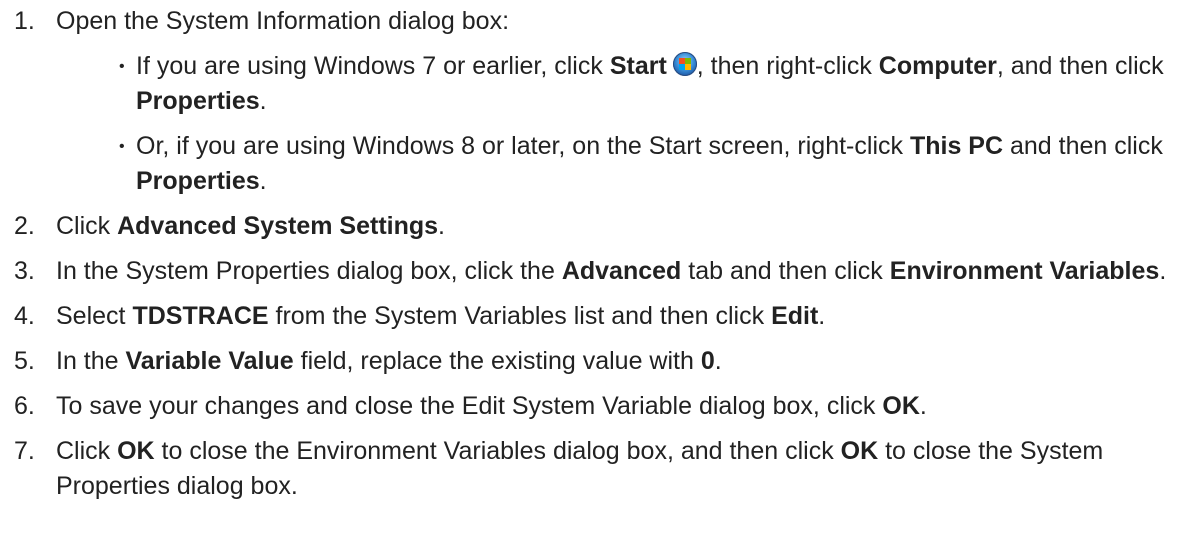 This screenshot has width=1186, height=554. Describe the element at coordinates (24, 226) in the screenshot. I see `step-number: 2.` at that location.